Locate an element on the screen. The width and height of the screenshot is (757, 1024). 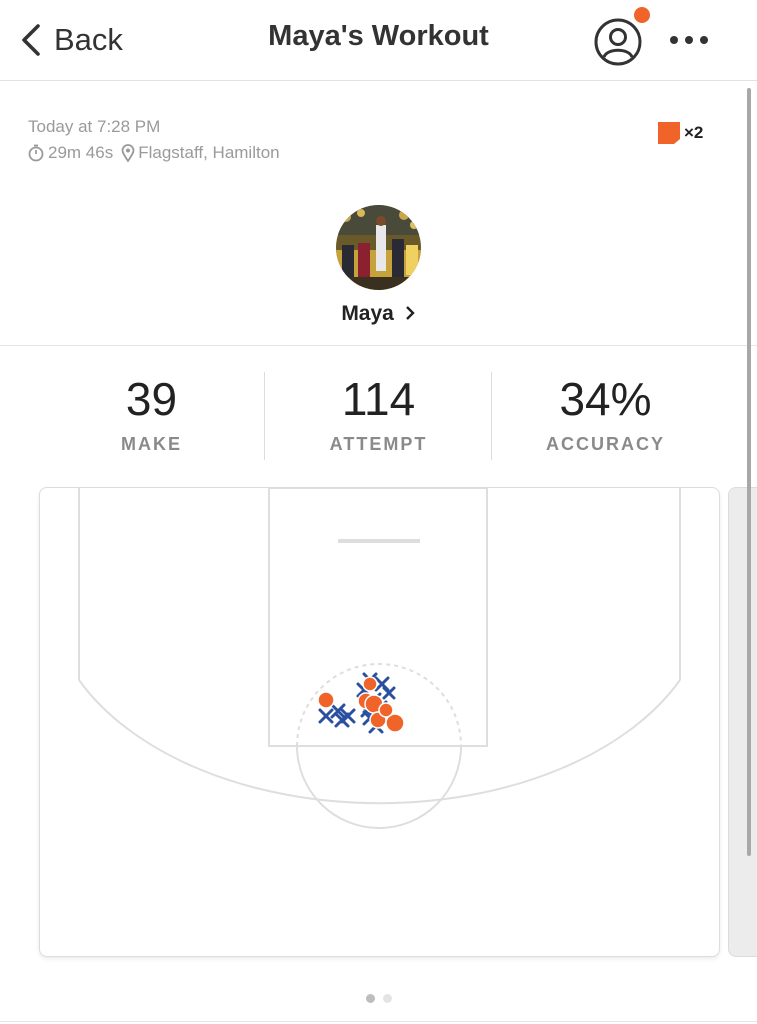
avatar-photo is located at coordinates (378, 247).